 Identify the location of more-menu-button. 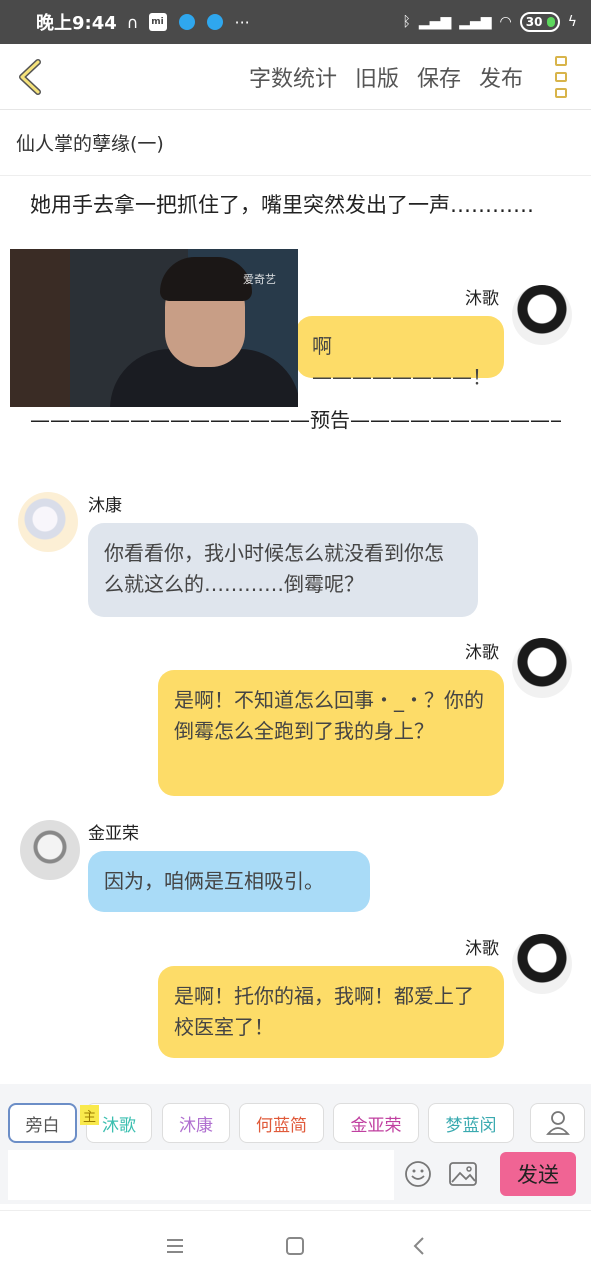
(561, 77).